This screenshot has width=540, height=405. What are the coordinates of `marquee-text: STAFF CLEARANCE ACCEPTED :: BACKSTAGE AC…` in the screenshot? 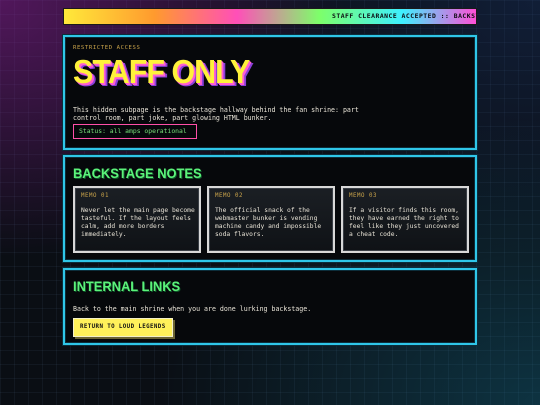 It's located at (404, 16).